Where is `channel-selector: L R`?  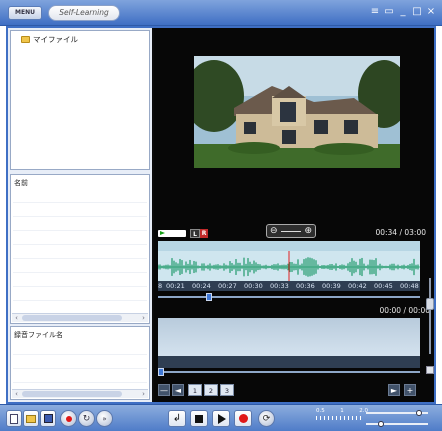
channel-selector: L R is located at coordinates (199, 233).